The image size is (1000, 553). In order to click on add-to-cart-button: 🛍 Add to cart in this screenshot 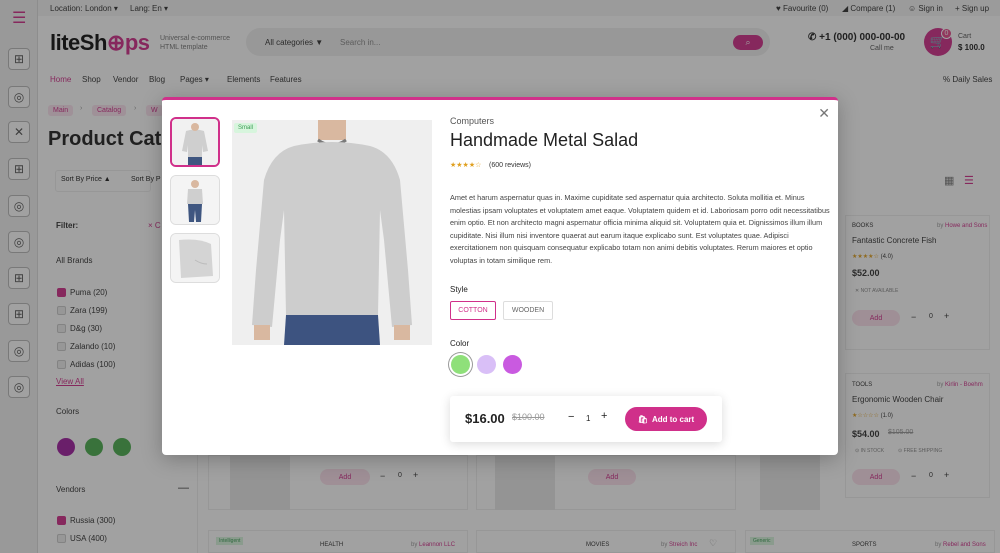, I will do `click(666, 419)`.